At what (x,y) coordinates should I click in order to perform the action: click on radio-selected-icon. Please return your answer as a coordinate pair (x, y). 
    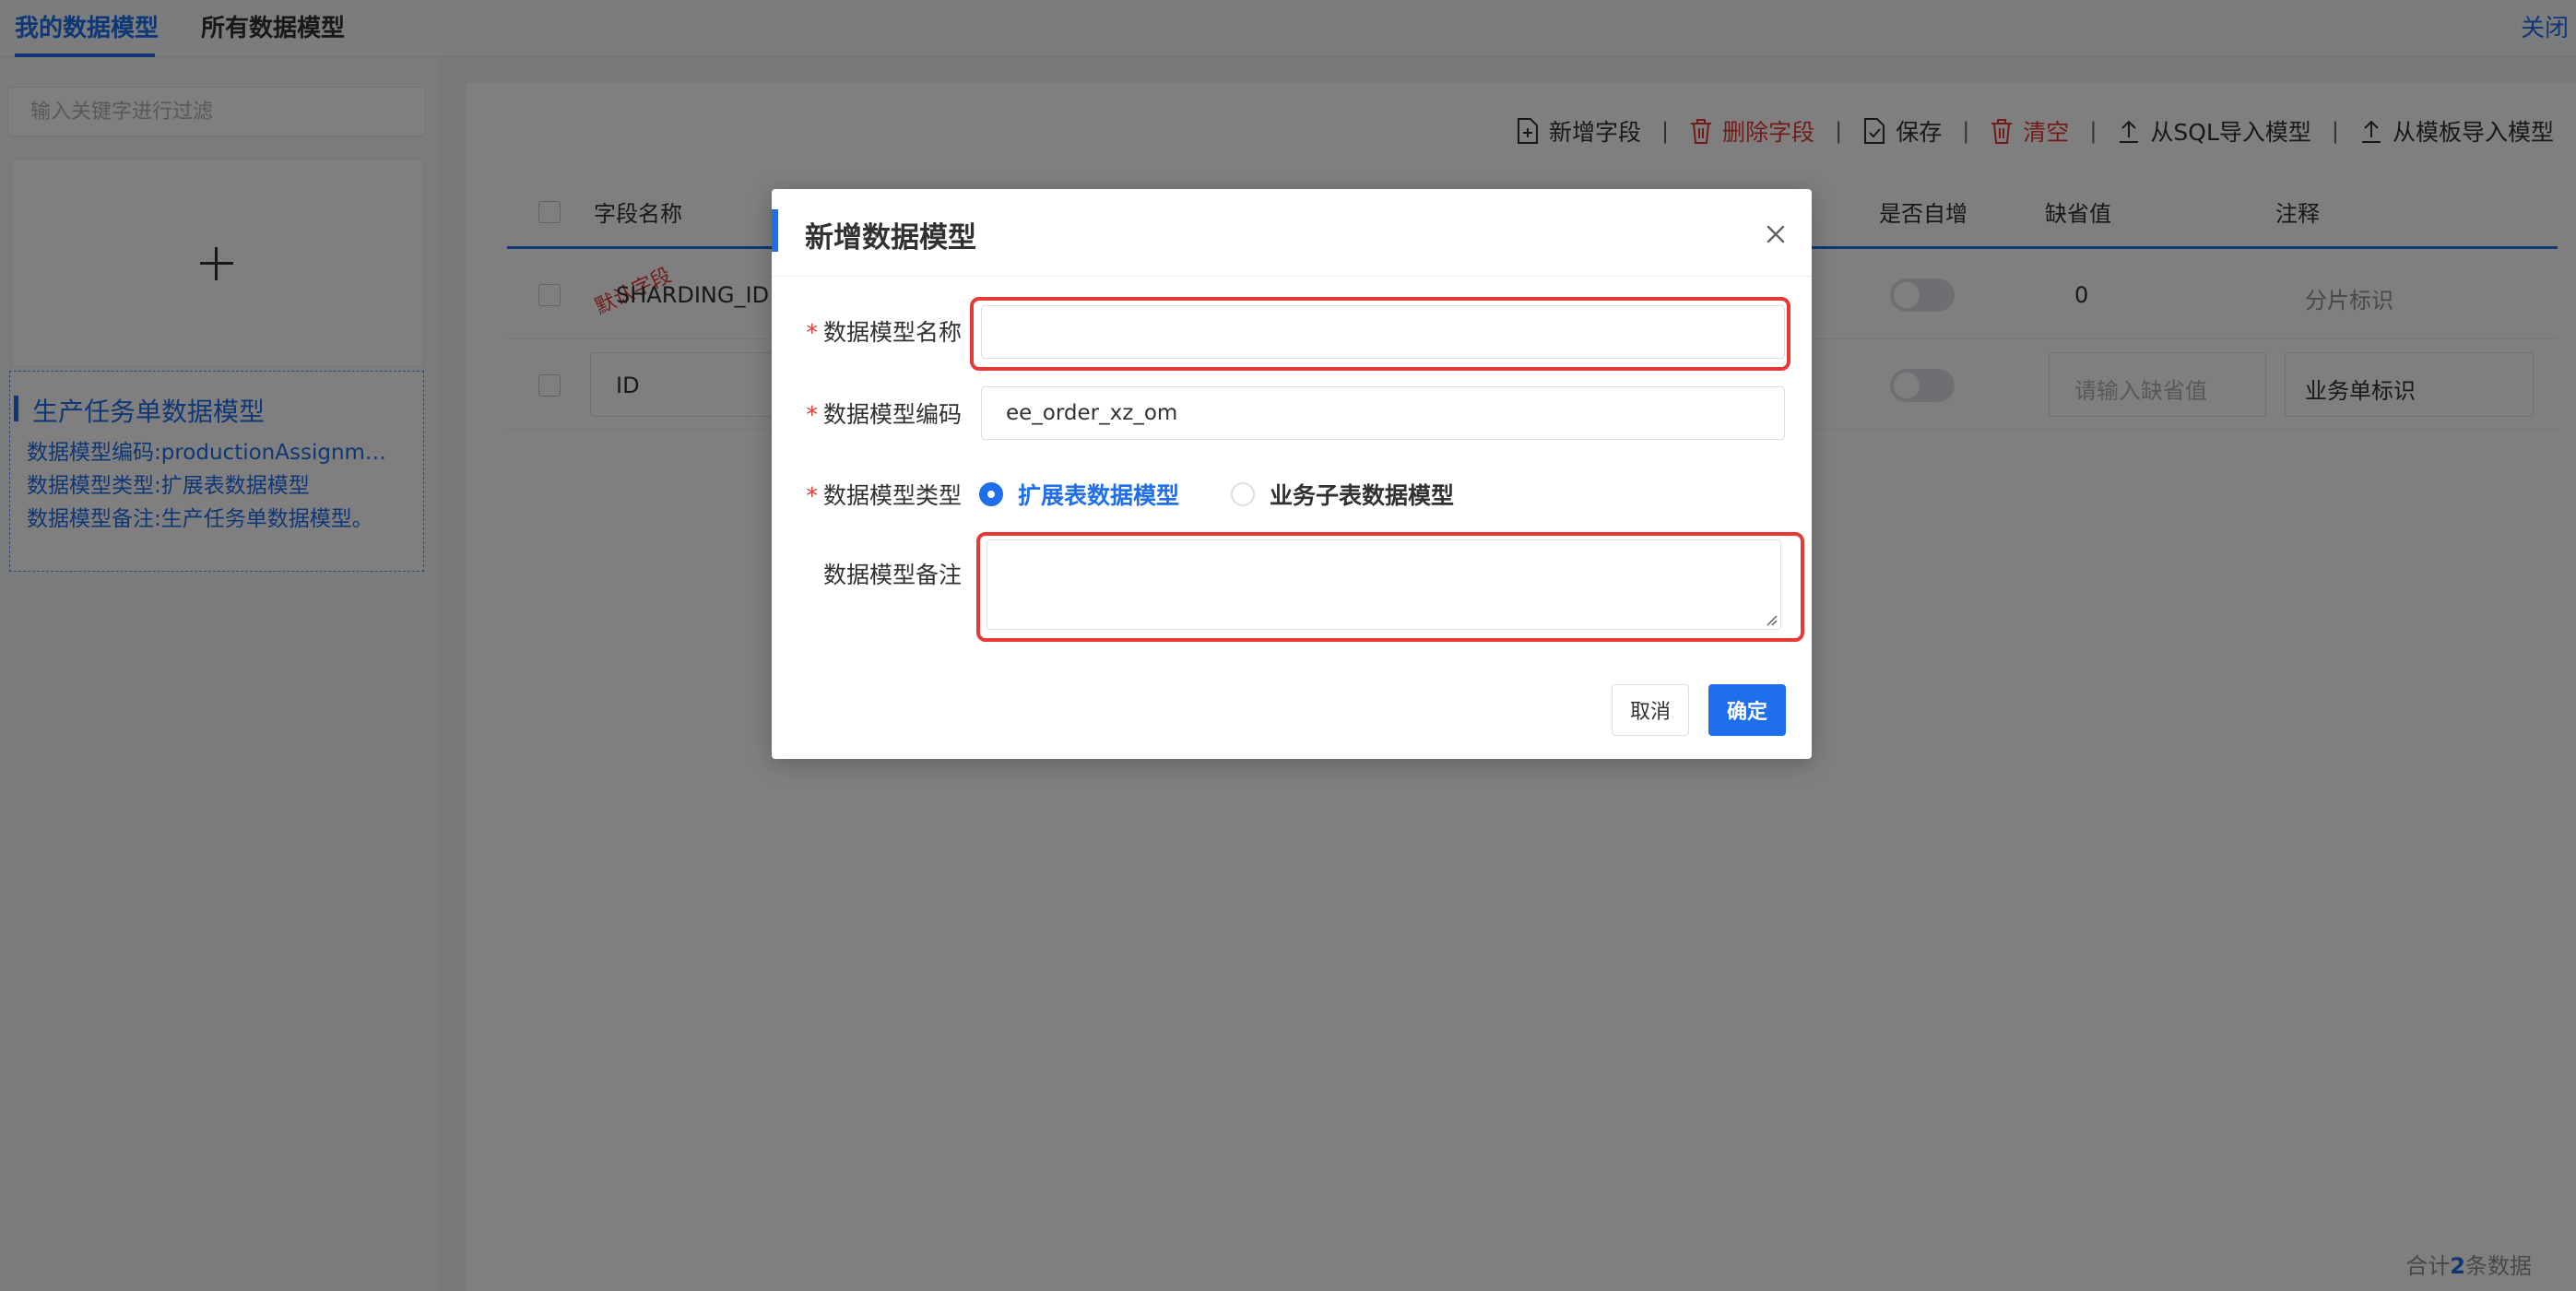
    Looking at the image, I should click on (991, 494).